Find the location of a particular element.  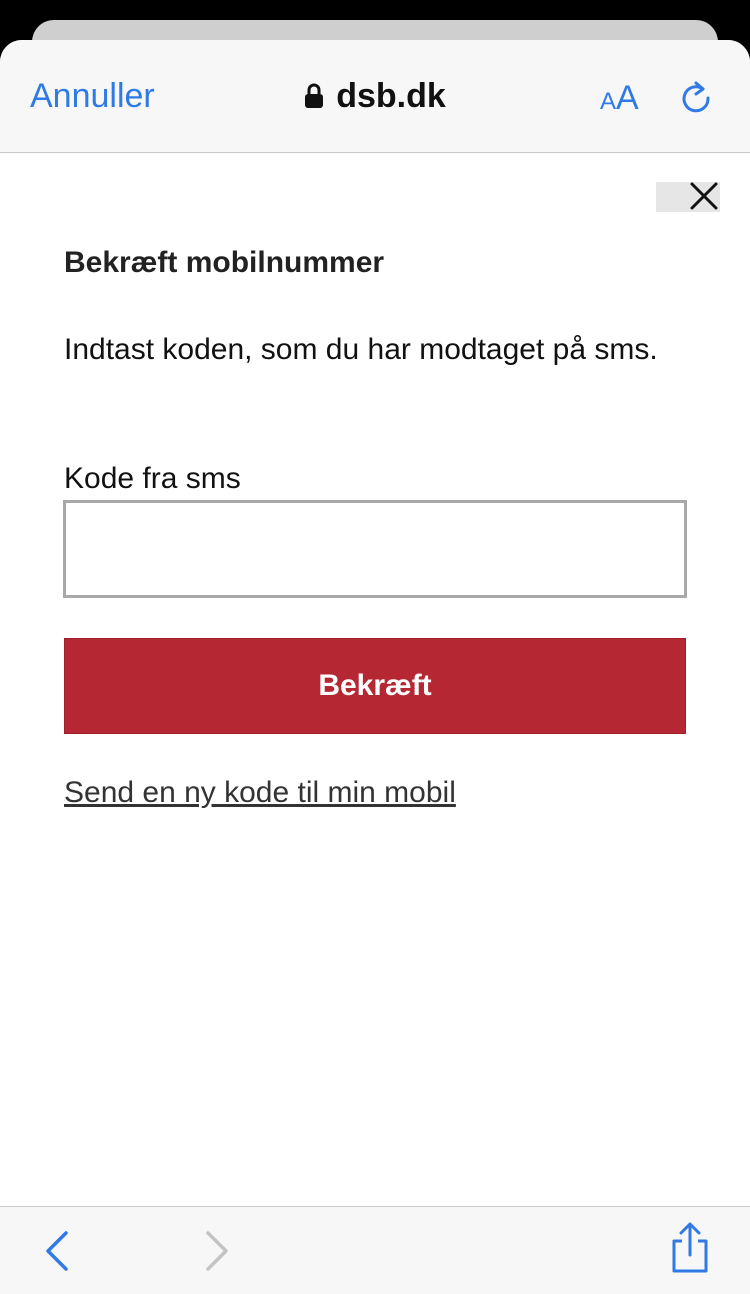

chevron-right-icon is located at coordinates (216, 1251).